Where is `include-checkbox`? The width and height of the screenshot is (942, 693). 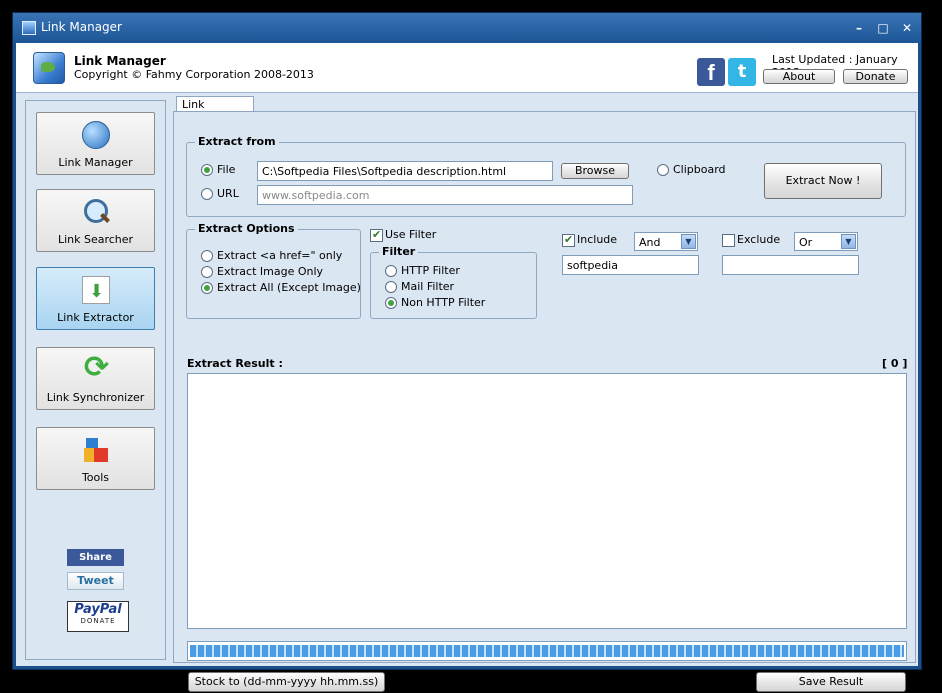 include-checkbox is located at coordinates (568, 240).